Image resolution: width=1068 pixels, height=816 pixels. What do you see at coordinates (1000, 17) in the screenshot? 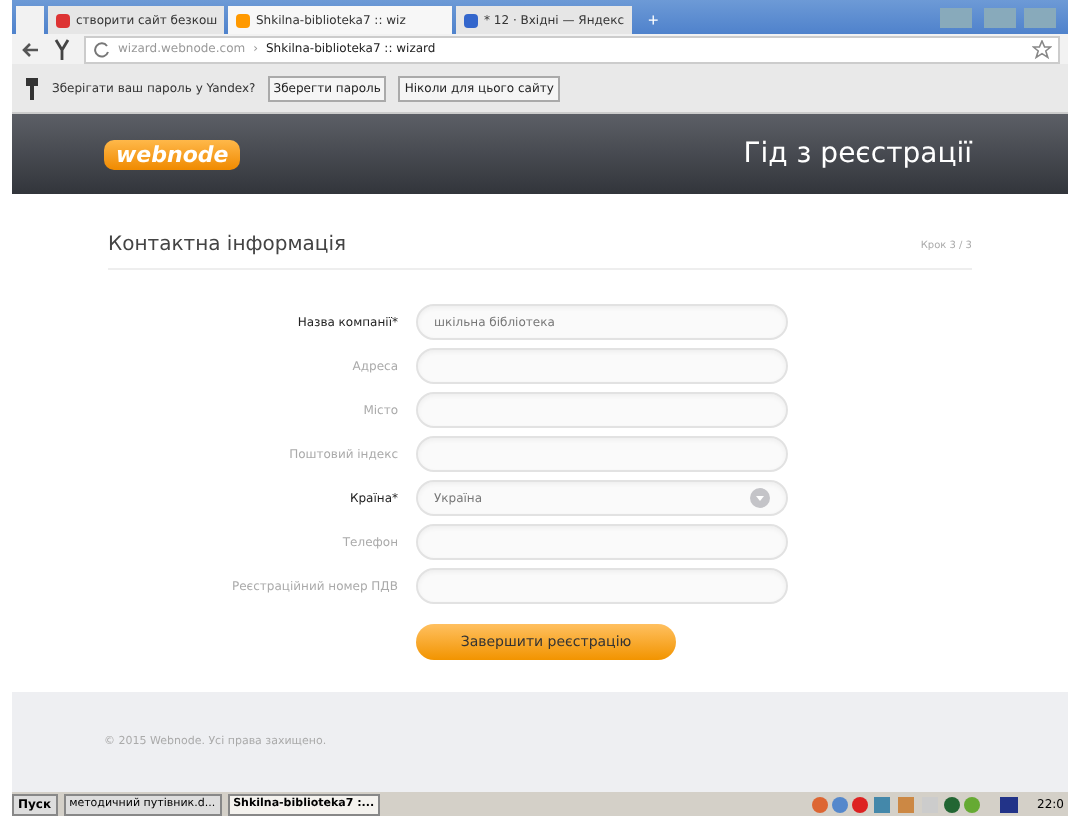
I see `window-controls-icon` at bounding box center [1000, 17].